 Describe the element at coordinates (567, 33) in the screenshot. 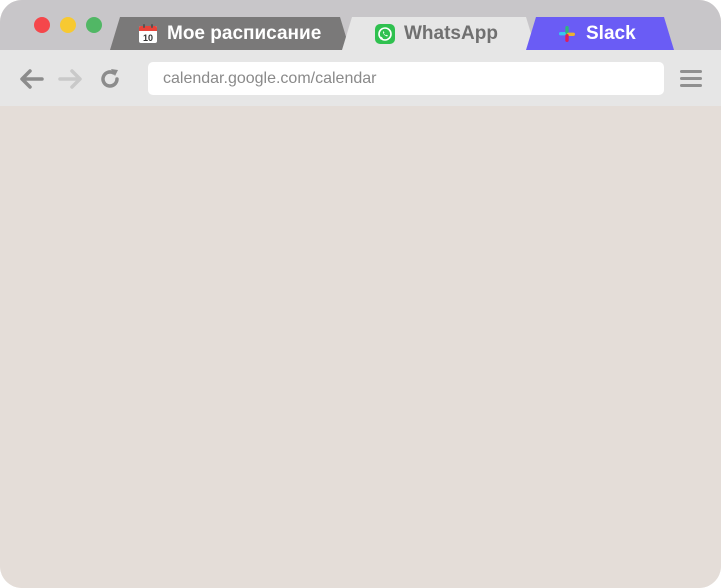

I see `slack-icon` at that location.